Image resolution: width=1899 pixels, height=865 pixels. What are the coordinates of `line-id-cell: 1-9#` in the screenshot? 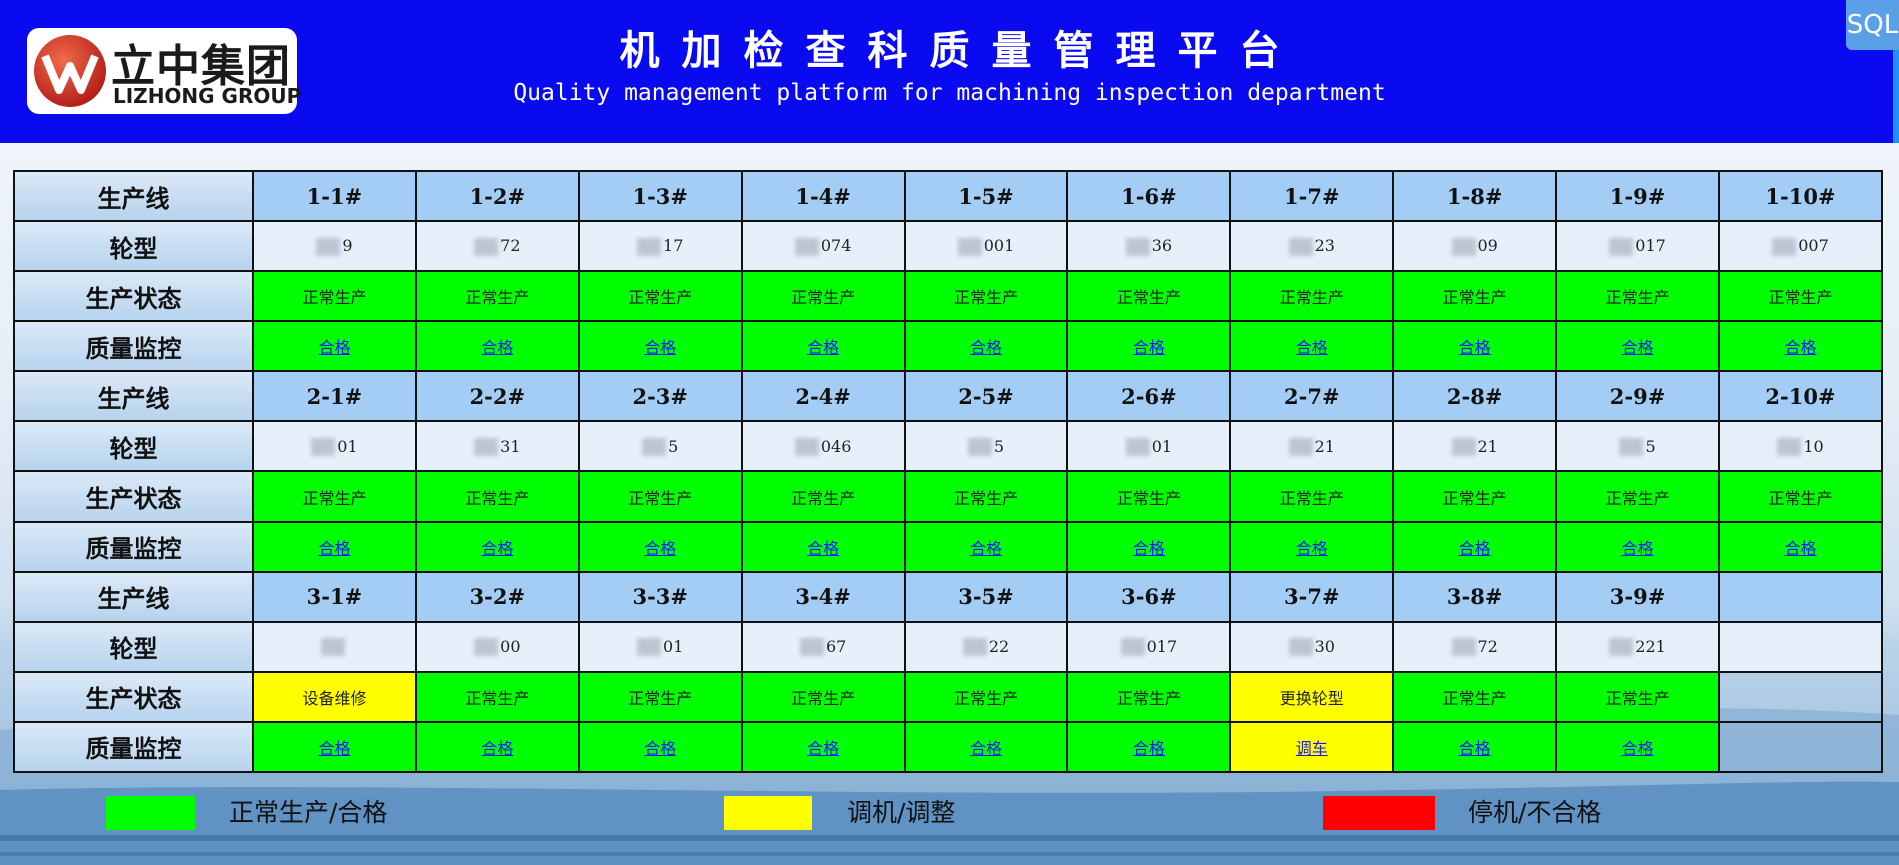 It's located at (1638, 196).